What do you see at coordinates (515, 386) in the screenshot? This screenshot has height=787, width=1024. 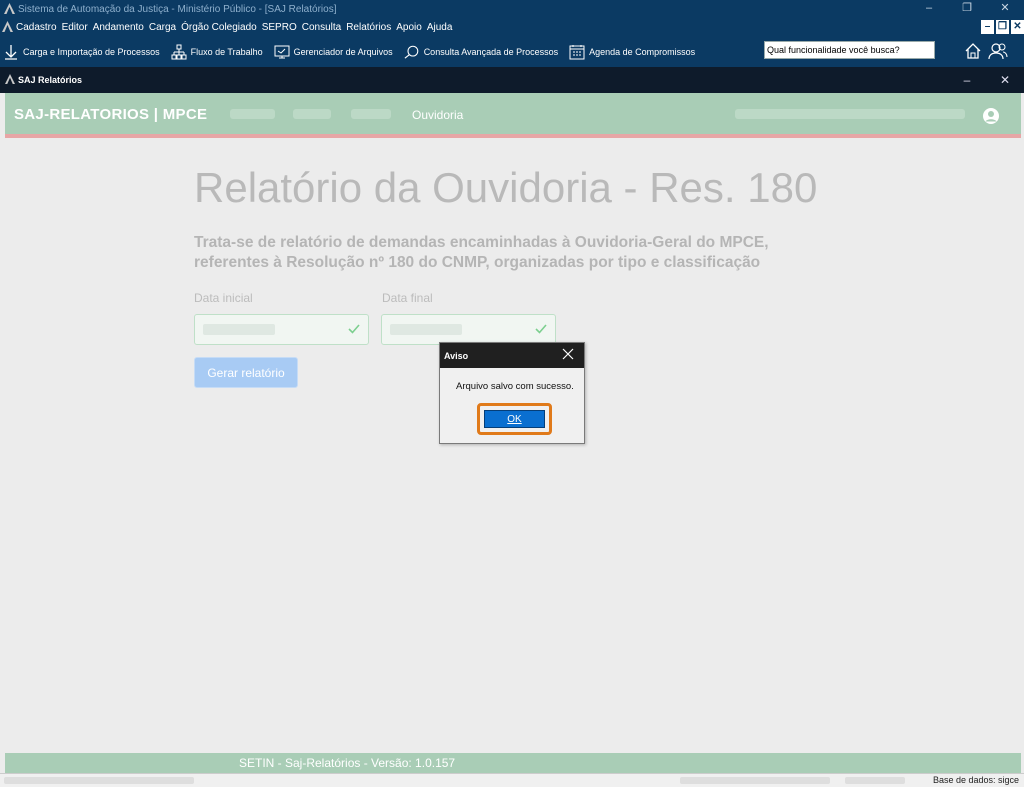 I see `dialog-message: Arquivo salvo com sucesso.` at bounding box center [515, 386].